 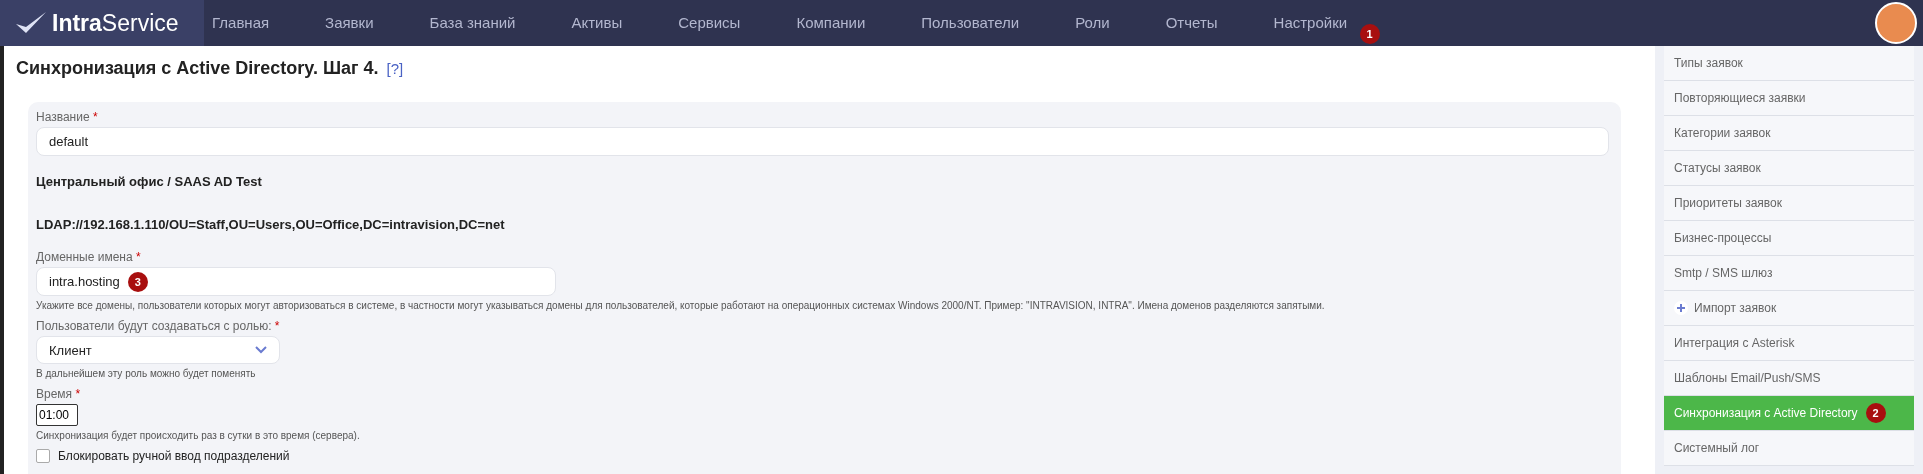 What do you see at coordinates (198, 435) in the screenshot?
I see `hint-text: Синхронизация будет происходить раз в сутки в это время (сервера).` at bounding box center [198, 435].